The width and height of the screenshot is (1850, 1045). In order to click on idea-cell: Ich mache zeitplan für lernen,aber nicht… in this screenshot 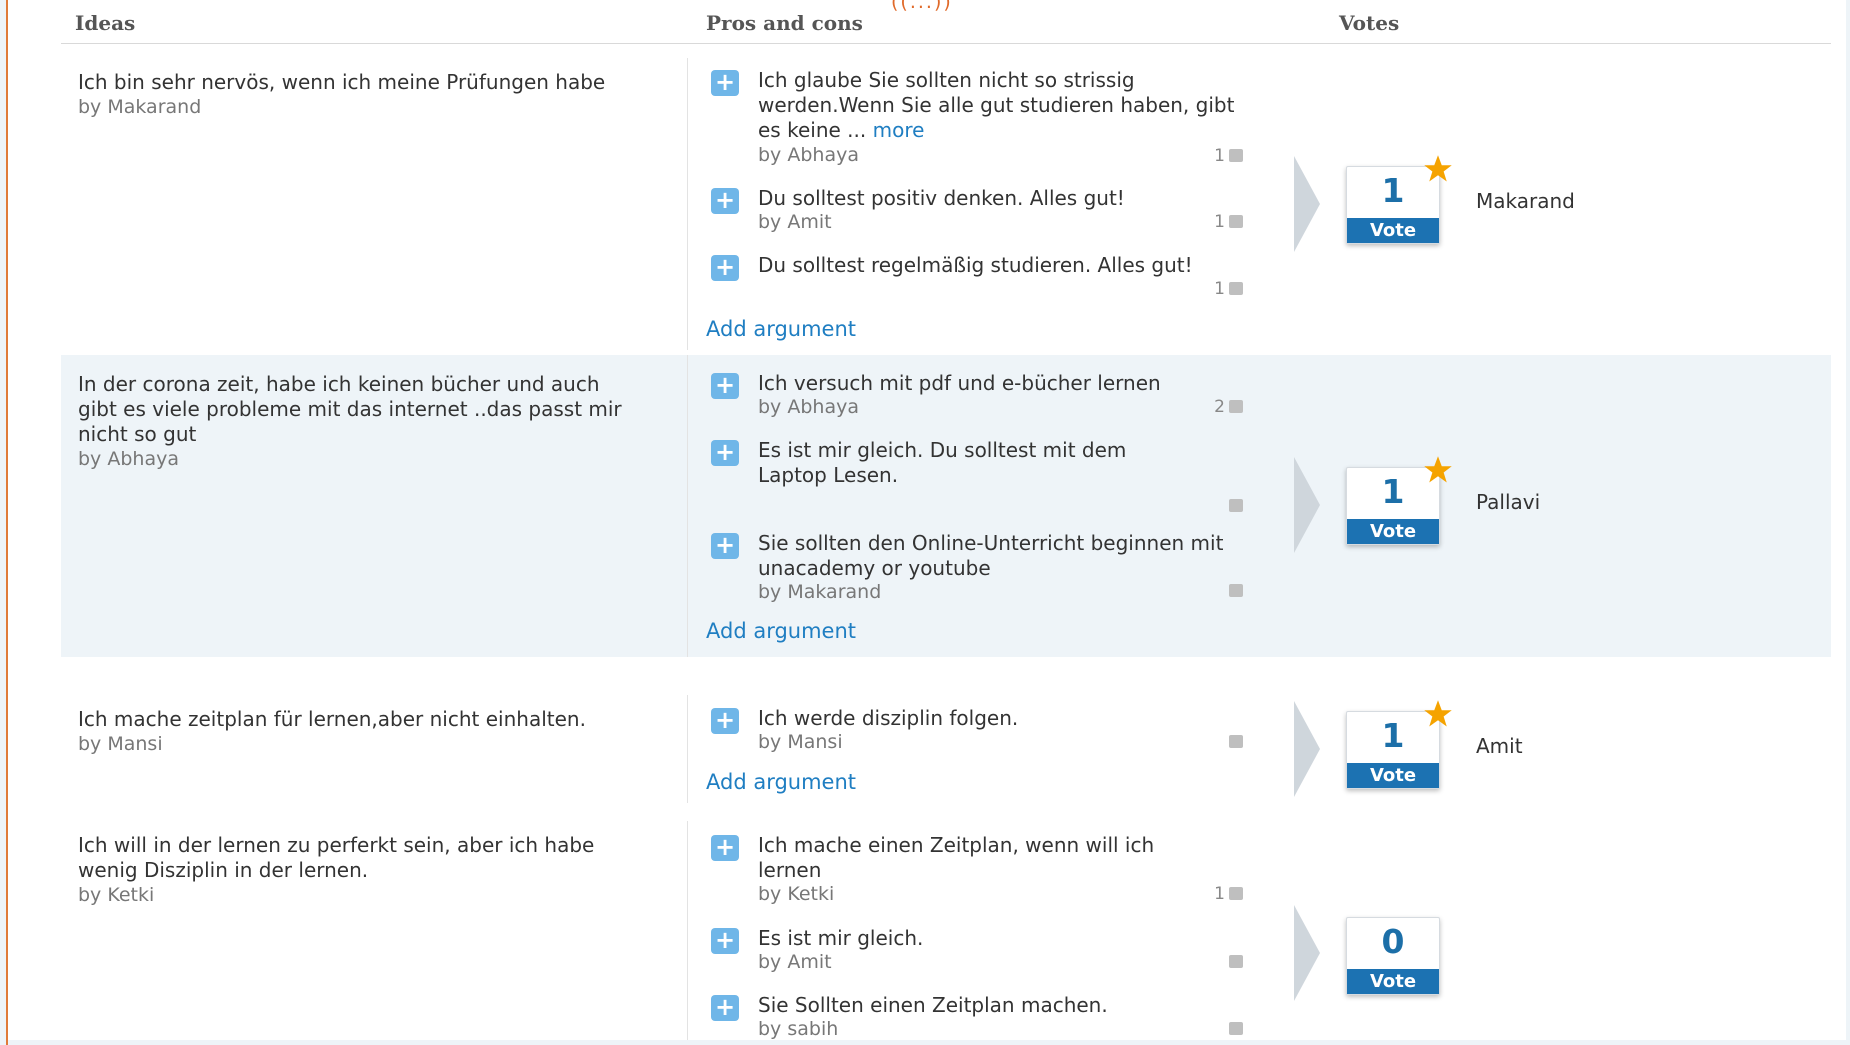, I will do `click(358, 731)`.